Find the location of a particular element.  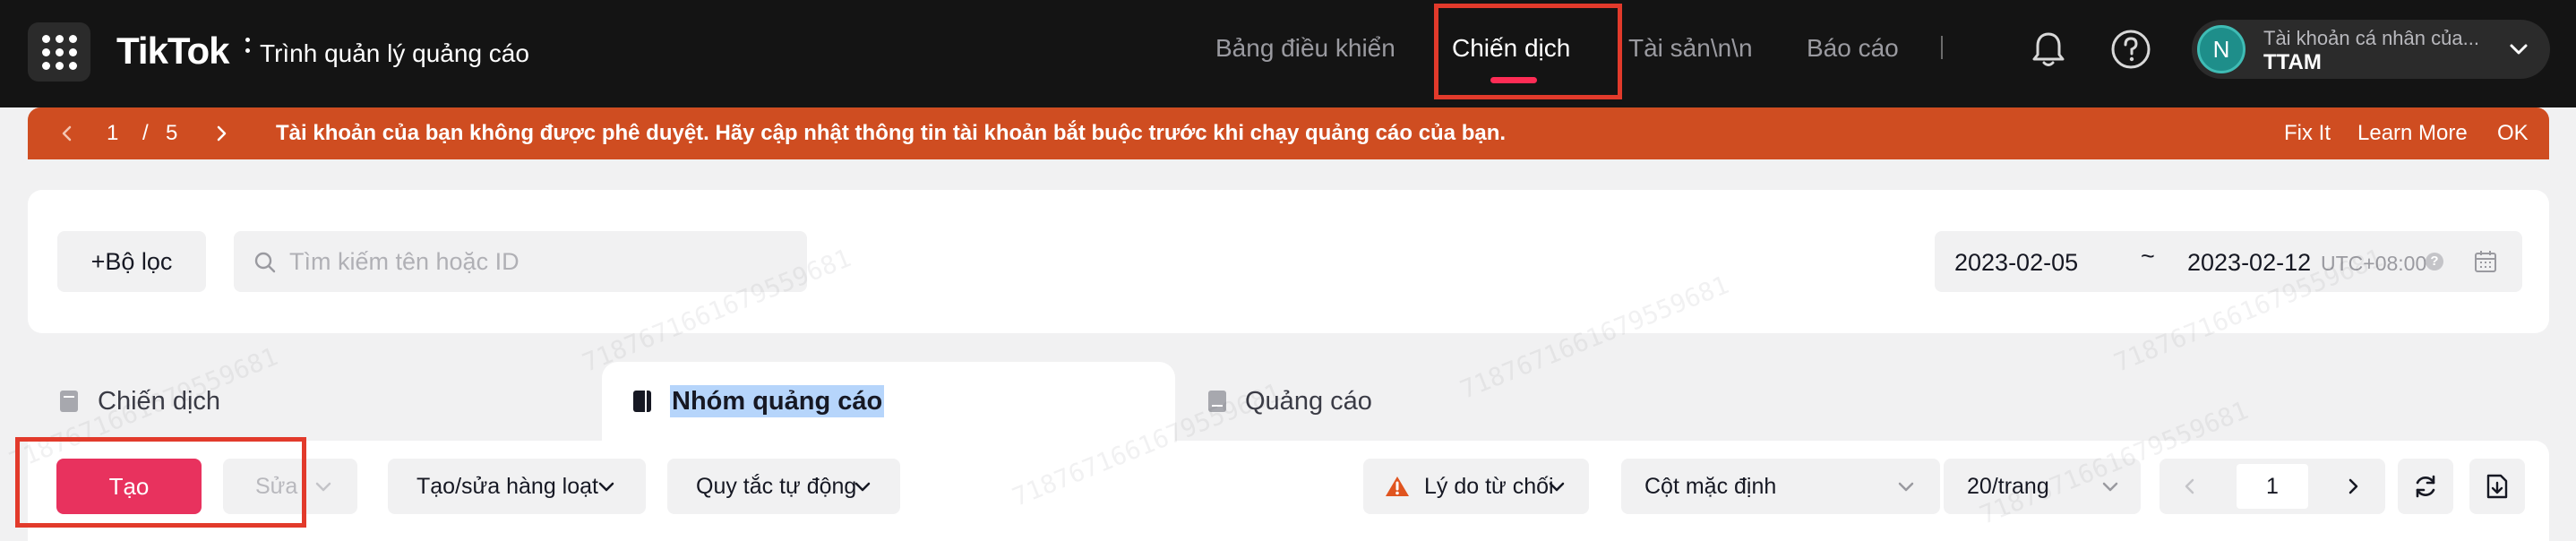

page-size-dropdown: 20/trang is located at coordinates (2042, 486).